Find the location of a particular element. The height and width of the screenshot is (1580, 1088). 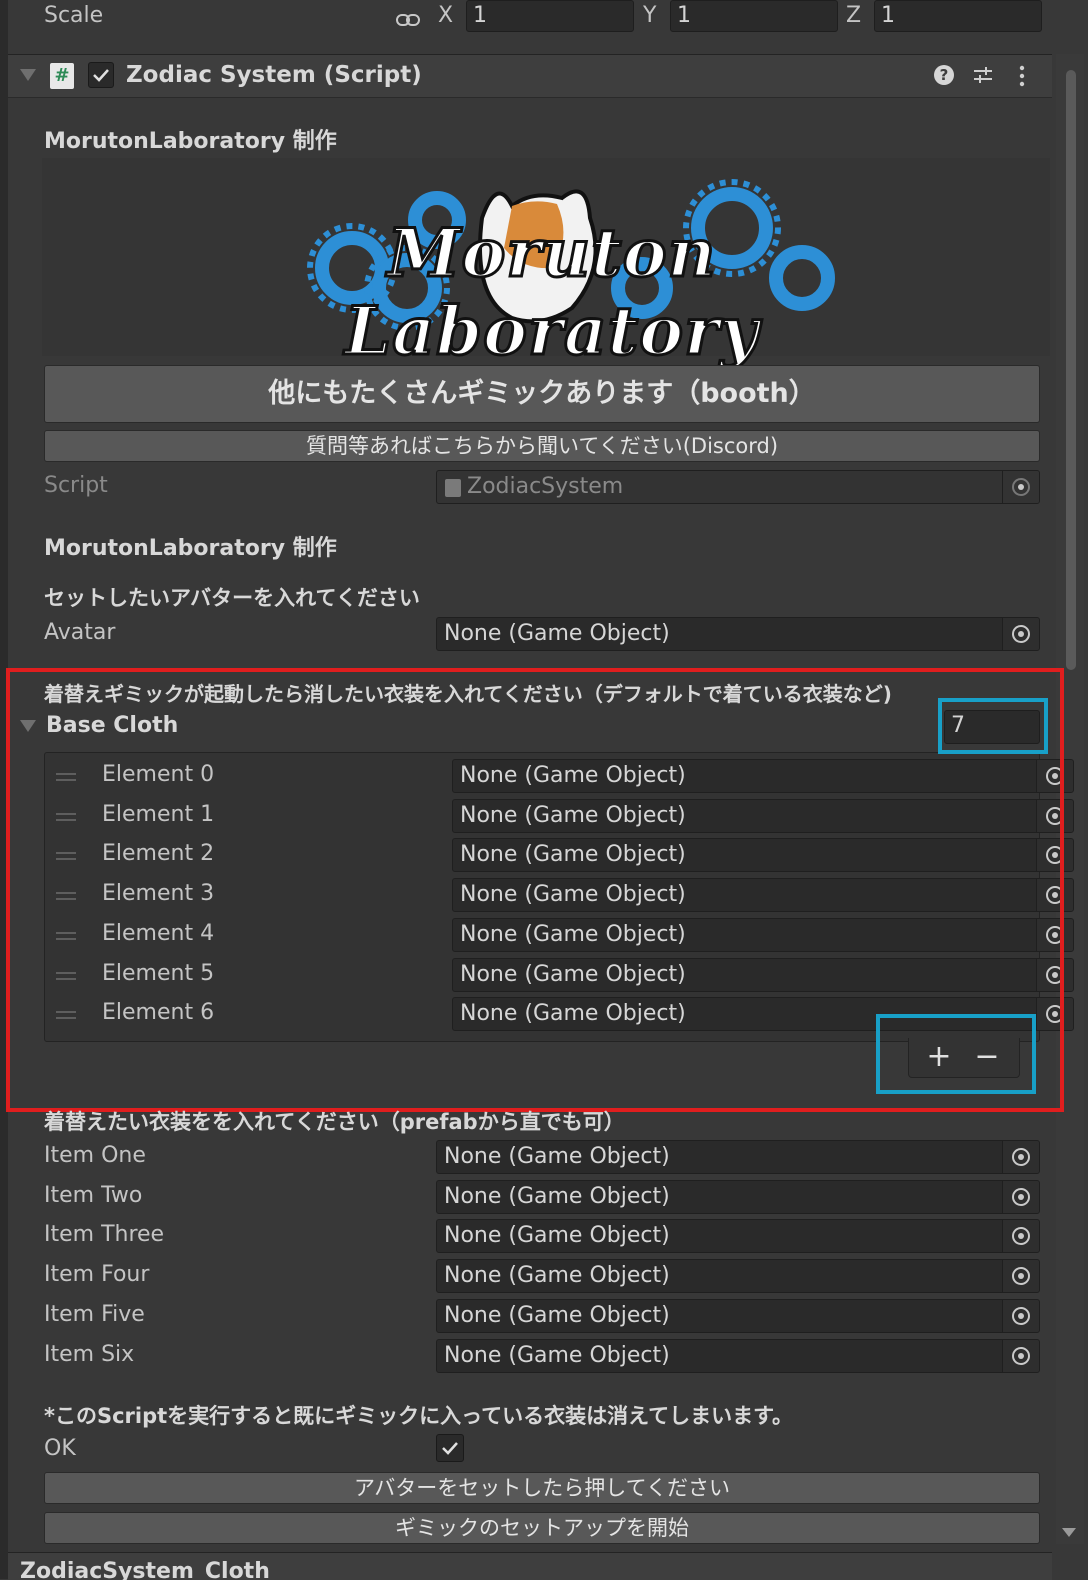

link-icon is located at coordinates (408, 17).